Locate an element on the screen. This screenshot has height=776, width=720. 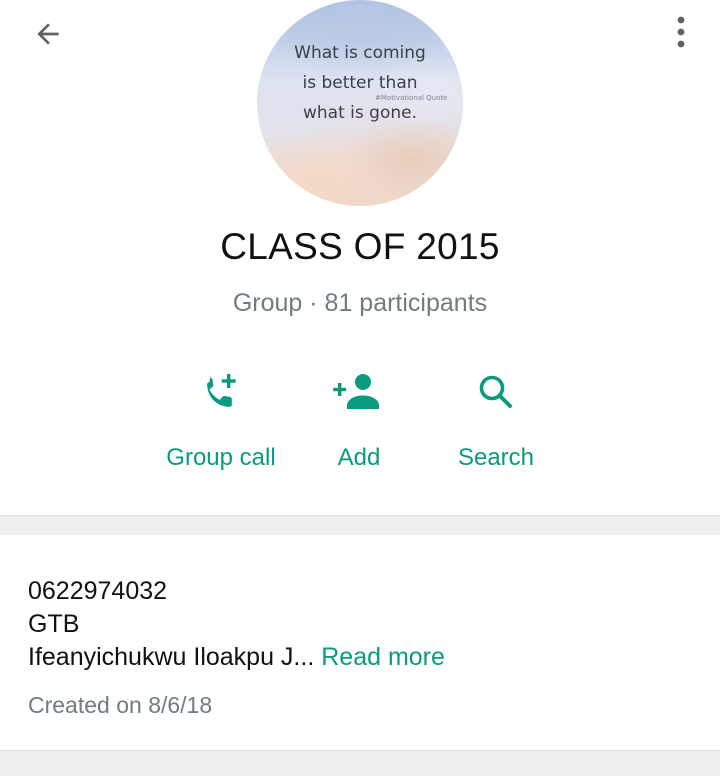
group-call-button: Group call is located at coordinates (221, 424).